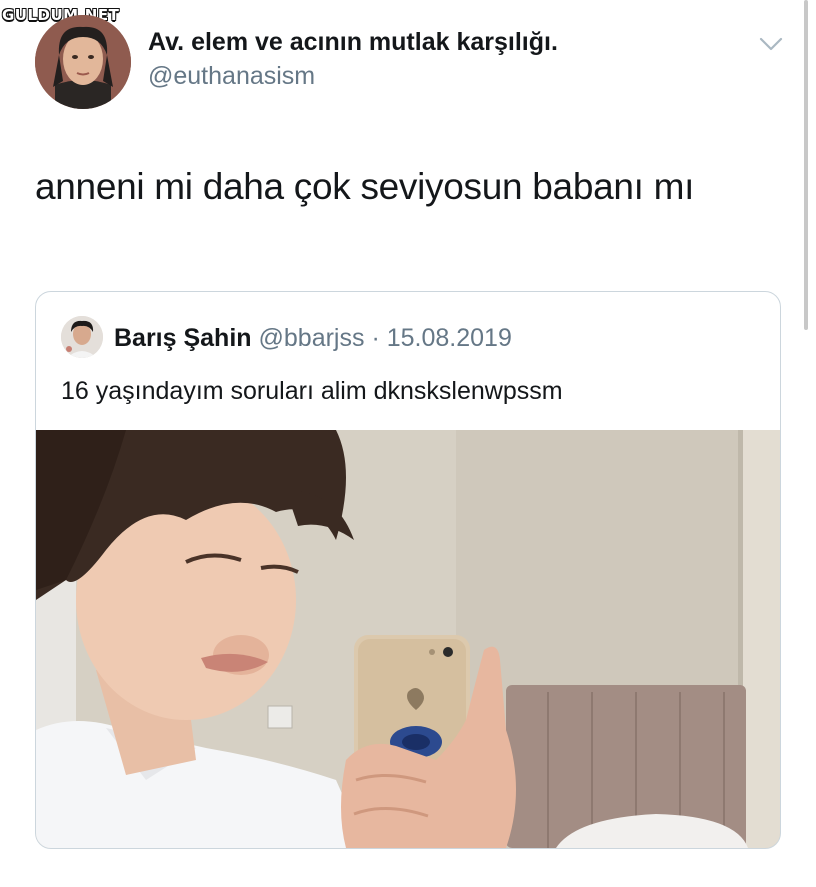  I want to click on author-avatar, so click(83, 62).